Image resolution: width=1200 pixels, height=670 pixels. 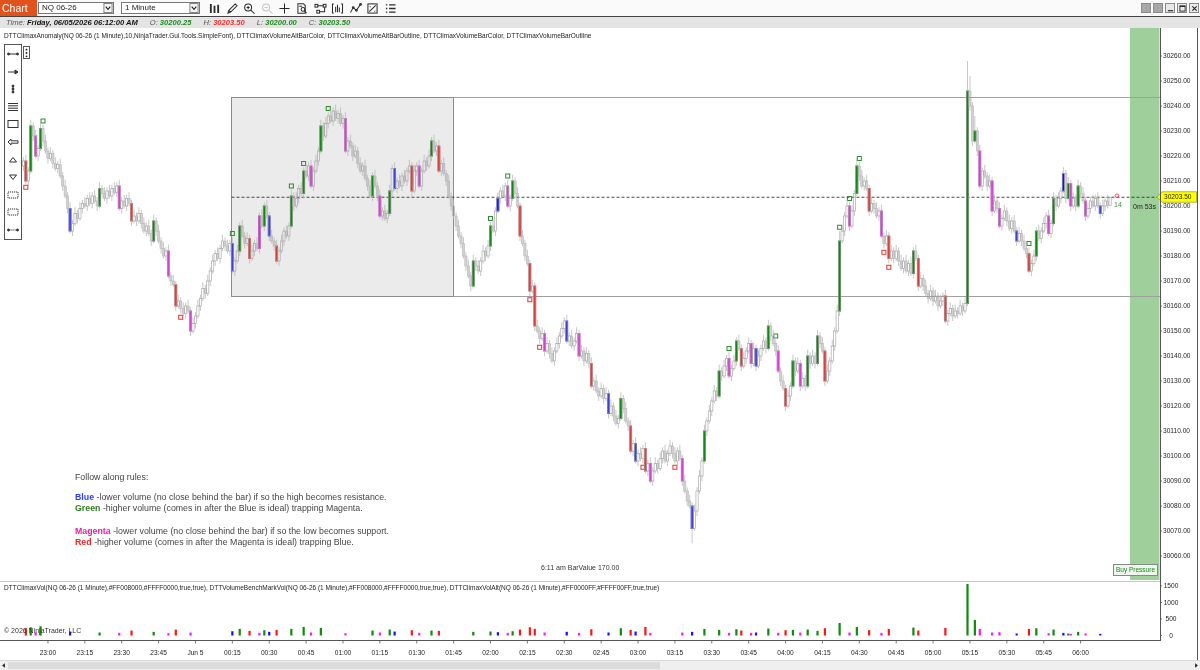 I want to click on zoom-in-icon, so click(x=250, y=8).